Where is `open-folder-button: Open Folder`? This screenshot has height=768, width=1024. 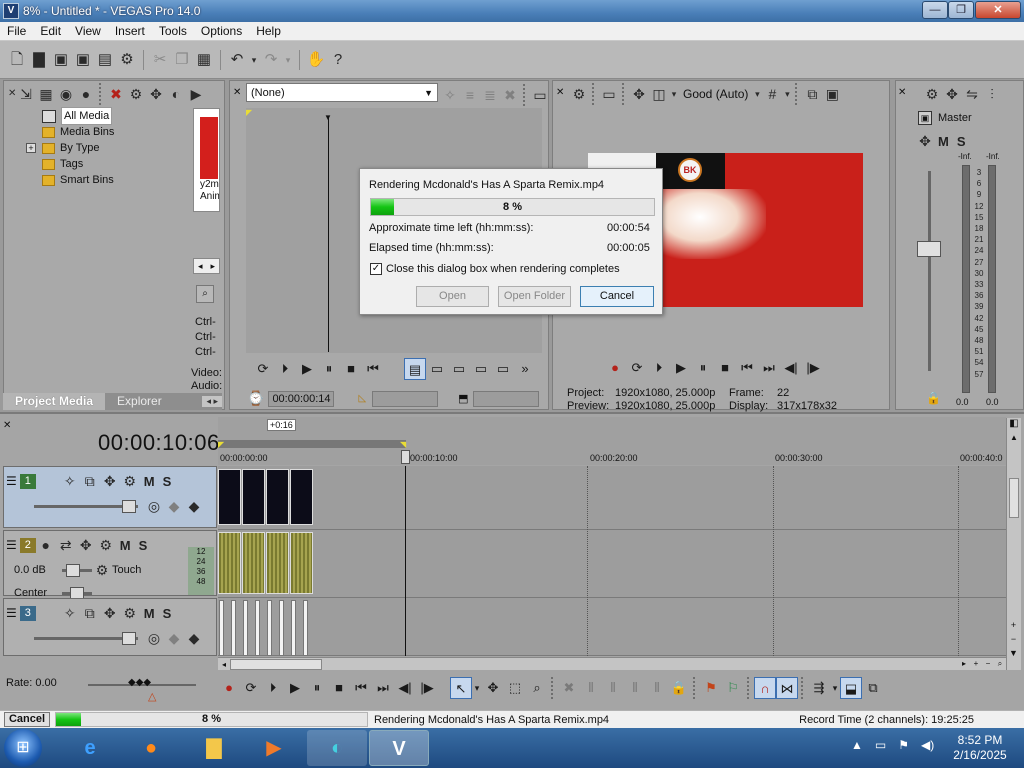
open-folder-button: Open Folder is located at coordinates (534, 296).